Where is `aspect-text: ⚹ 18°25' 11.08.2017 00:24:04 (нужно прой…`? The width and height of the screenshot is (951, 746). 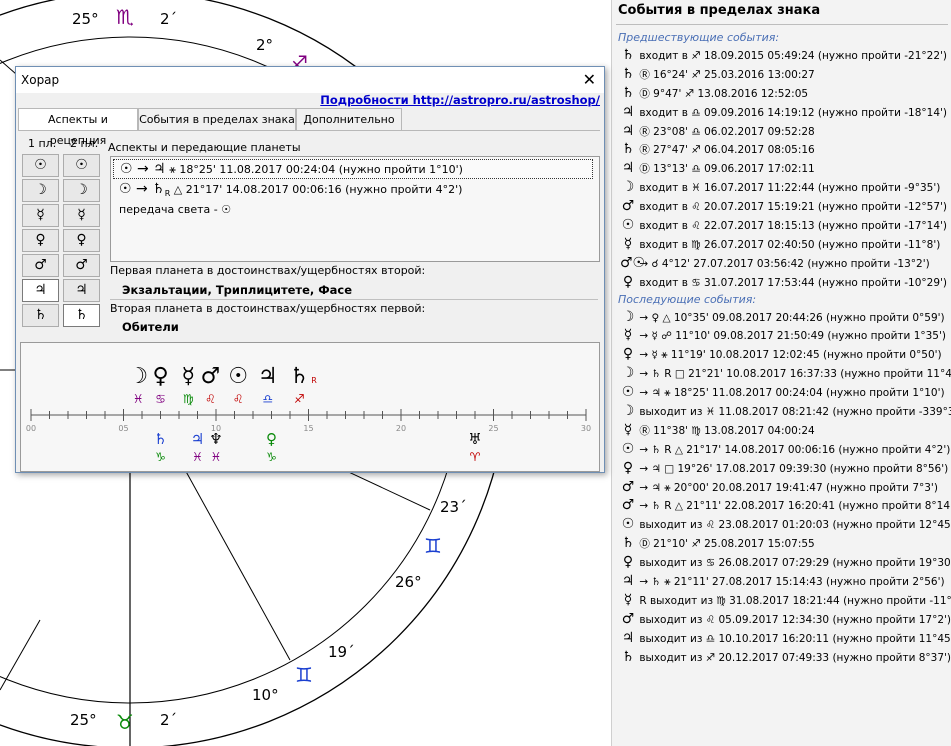
aspect-text: ⚹ 18°25' 11.08.2017 00:24:04 (нужно прой… is located at coordinates (314, 169).